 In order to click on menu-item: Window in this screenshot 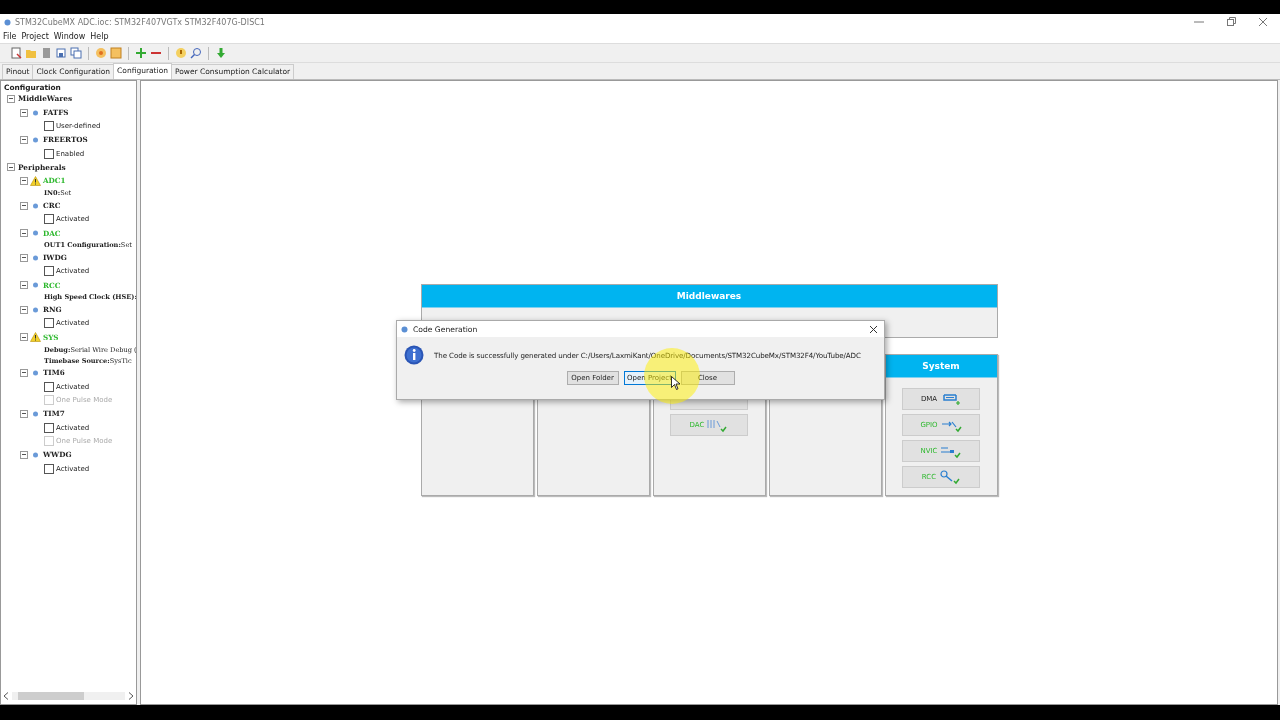, I will do `click(69, 36)`.